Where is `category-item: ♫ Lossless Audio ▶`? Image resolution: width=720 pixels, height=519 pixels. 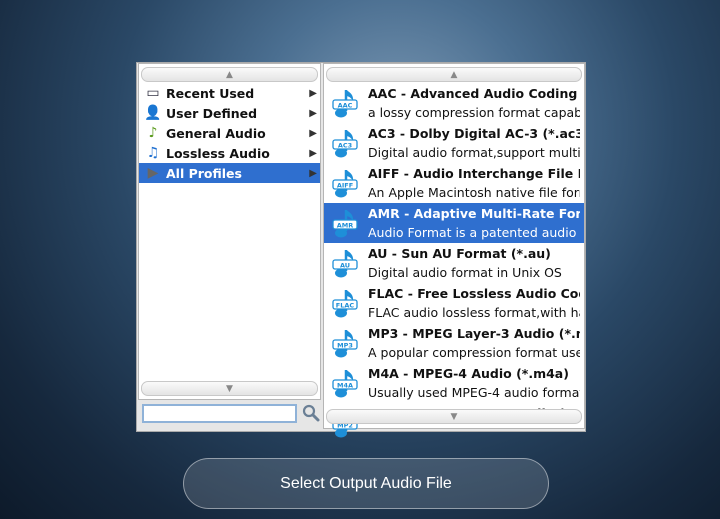
category-item: ♫ Lossless Audio ▶ is located at coordinates (229, 153).